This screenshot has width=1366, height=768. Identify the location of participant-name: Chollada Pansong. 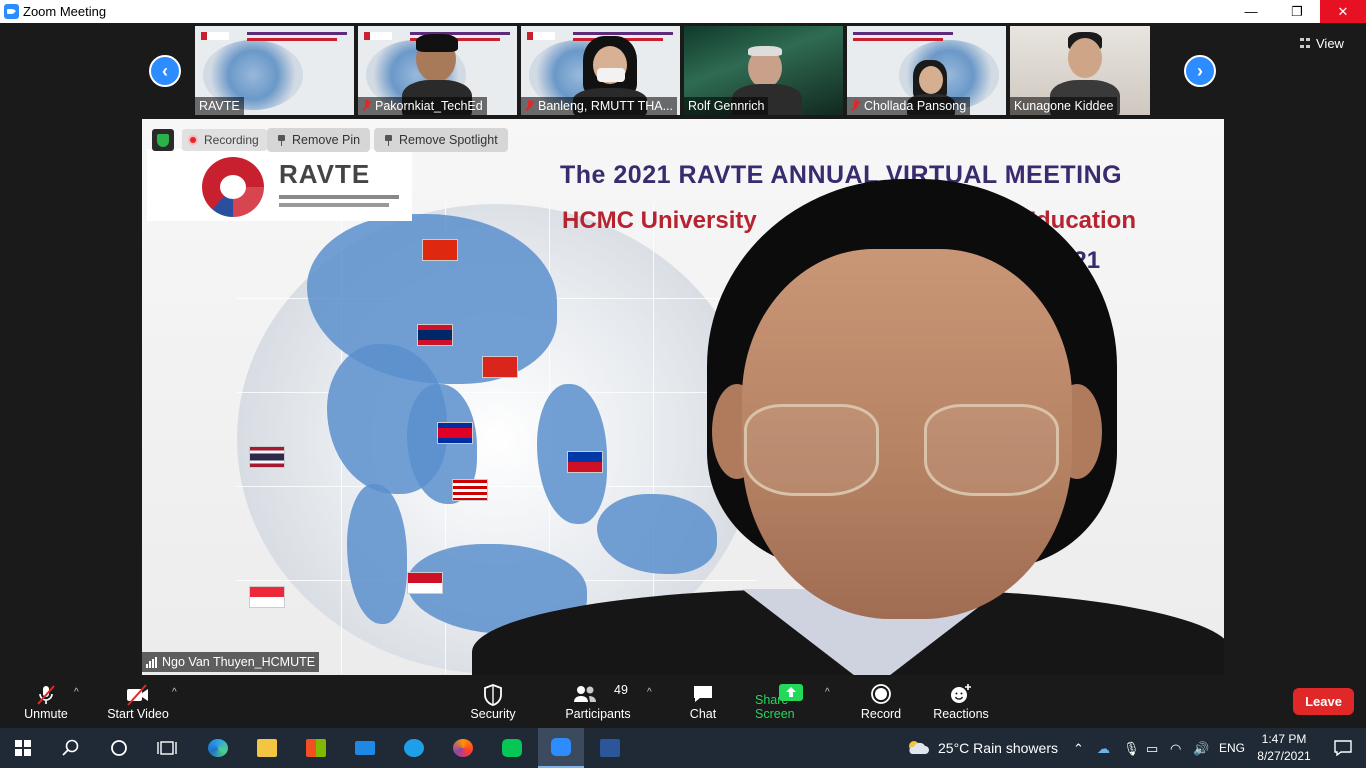
(909, 106).